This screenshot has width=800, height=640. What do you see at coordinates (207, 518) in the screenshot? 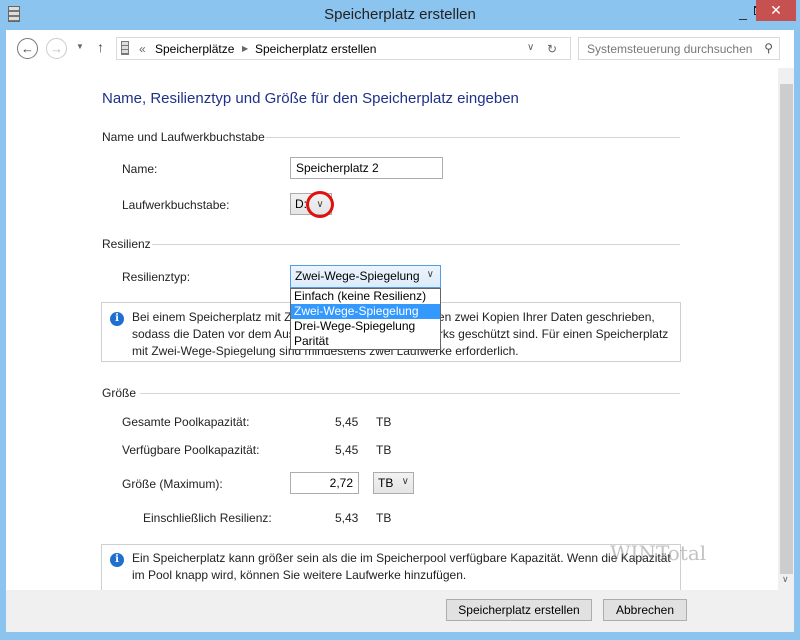
I see `including-resilience-label: Einschließlich Resilienz:` at bounding box center [207, 518].